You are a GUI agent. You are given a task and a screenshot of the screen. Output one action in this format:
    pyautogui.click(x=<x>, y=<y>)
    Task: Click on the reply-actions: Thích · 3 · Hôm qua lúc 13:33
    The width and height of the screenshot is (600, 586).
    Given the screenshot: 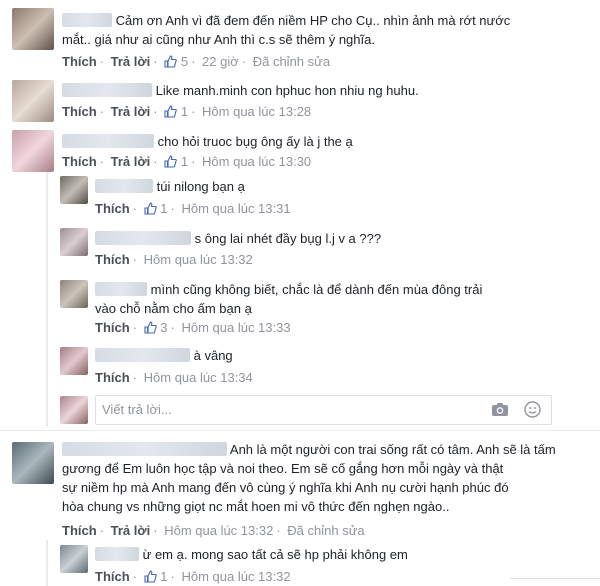 What is the action you would take?
    pyautogui.click(x=193, y=327)
    